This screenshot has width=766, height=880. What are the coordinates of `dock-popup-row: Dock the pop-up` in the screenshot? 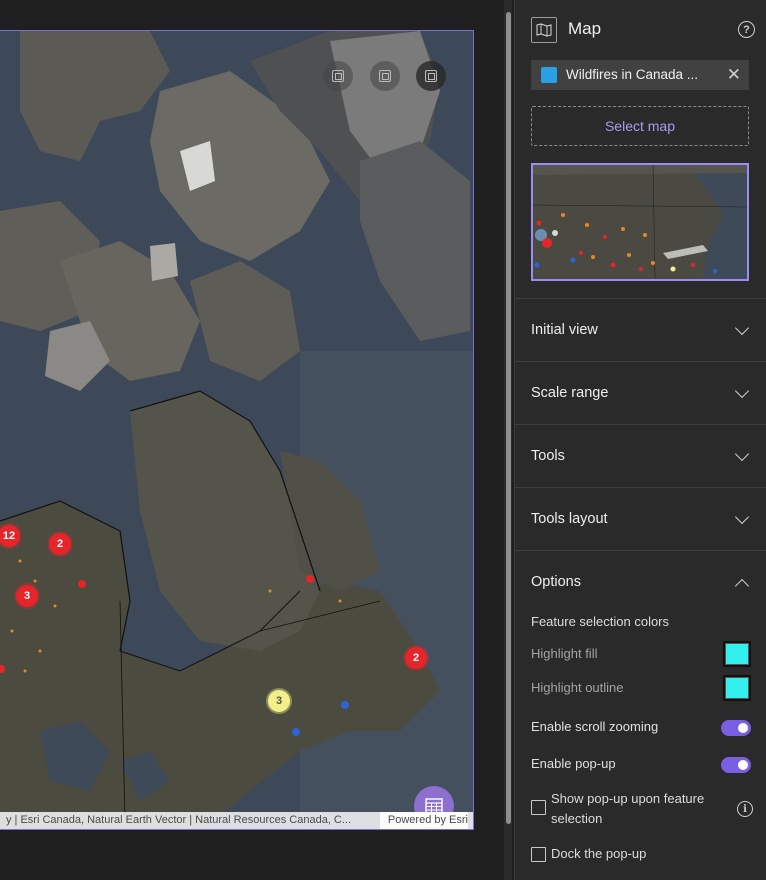 It's located at (642, 855).